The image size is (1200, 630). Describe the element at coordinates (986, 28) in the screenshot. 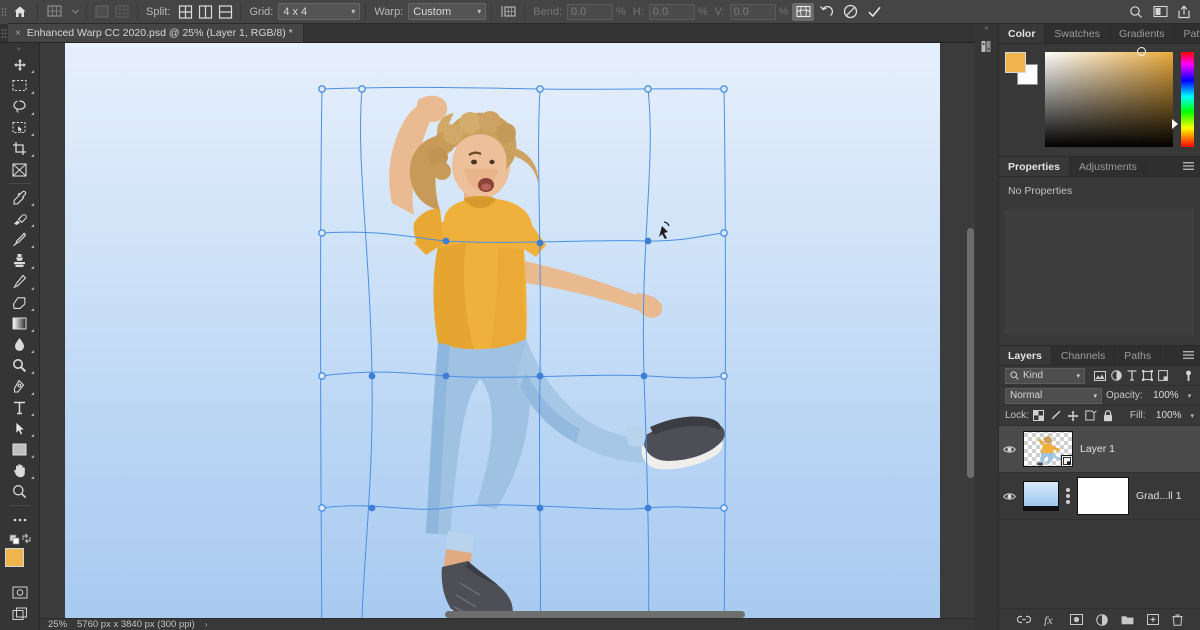

I see `panel-strip-collapse-icon: «` at that location.